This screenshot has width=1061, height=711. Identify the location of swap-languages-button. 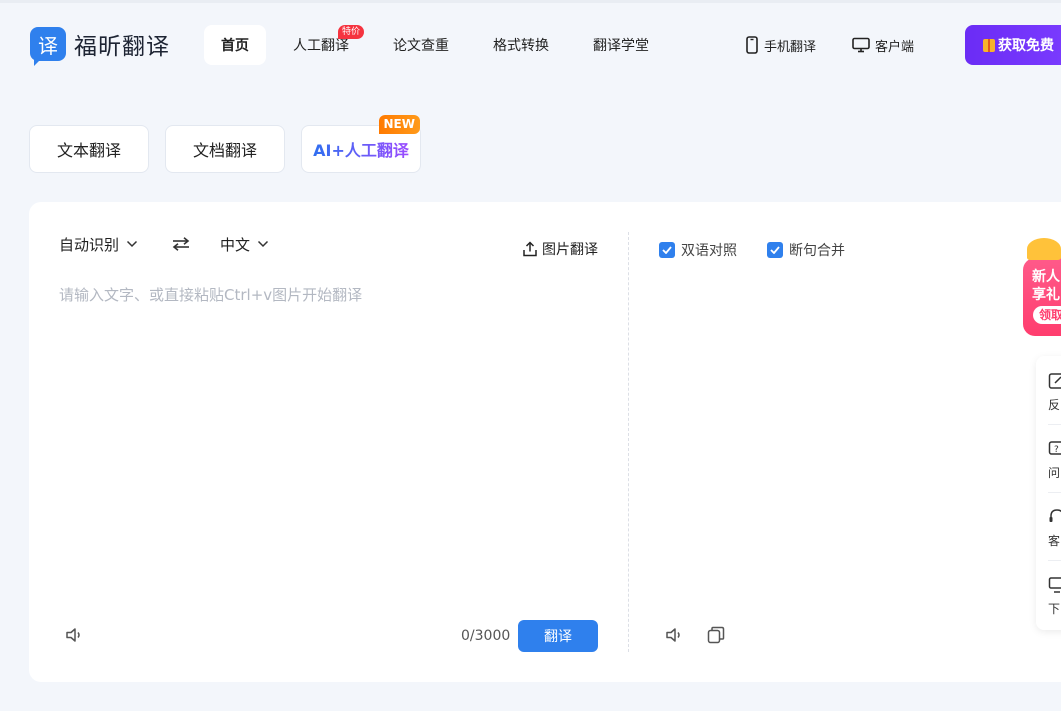
(181, 244).